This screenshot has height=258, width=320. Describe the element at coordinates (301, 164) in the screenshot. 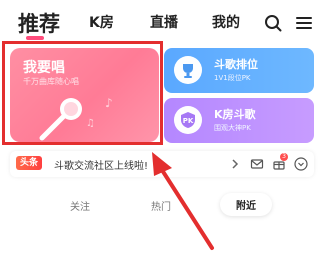

I see `expand-down-icon` at that location.